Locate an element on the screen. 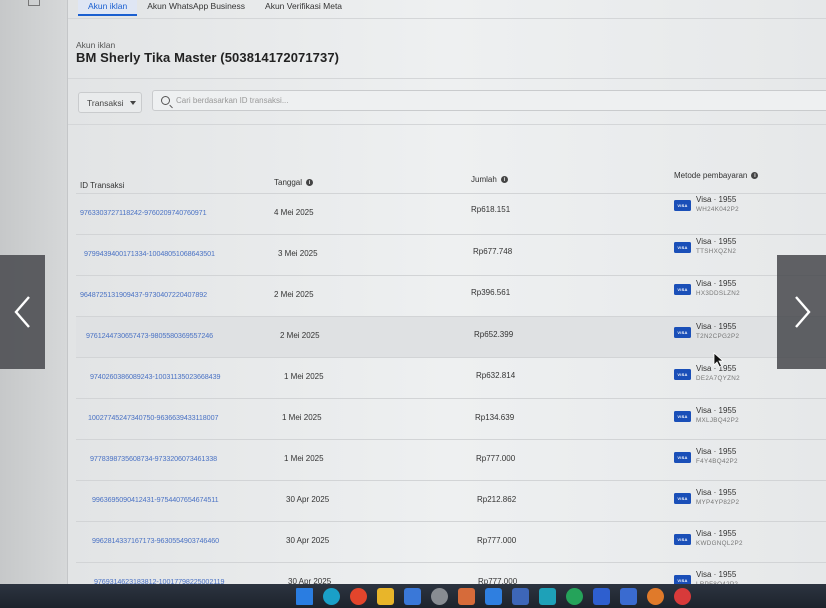 This screenshot has width=826, height=608. transaction-id-link: 9740260386089243-10031135023668439 is located at coordinates (155, 376).